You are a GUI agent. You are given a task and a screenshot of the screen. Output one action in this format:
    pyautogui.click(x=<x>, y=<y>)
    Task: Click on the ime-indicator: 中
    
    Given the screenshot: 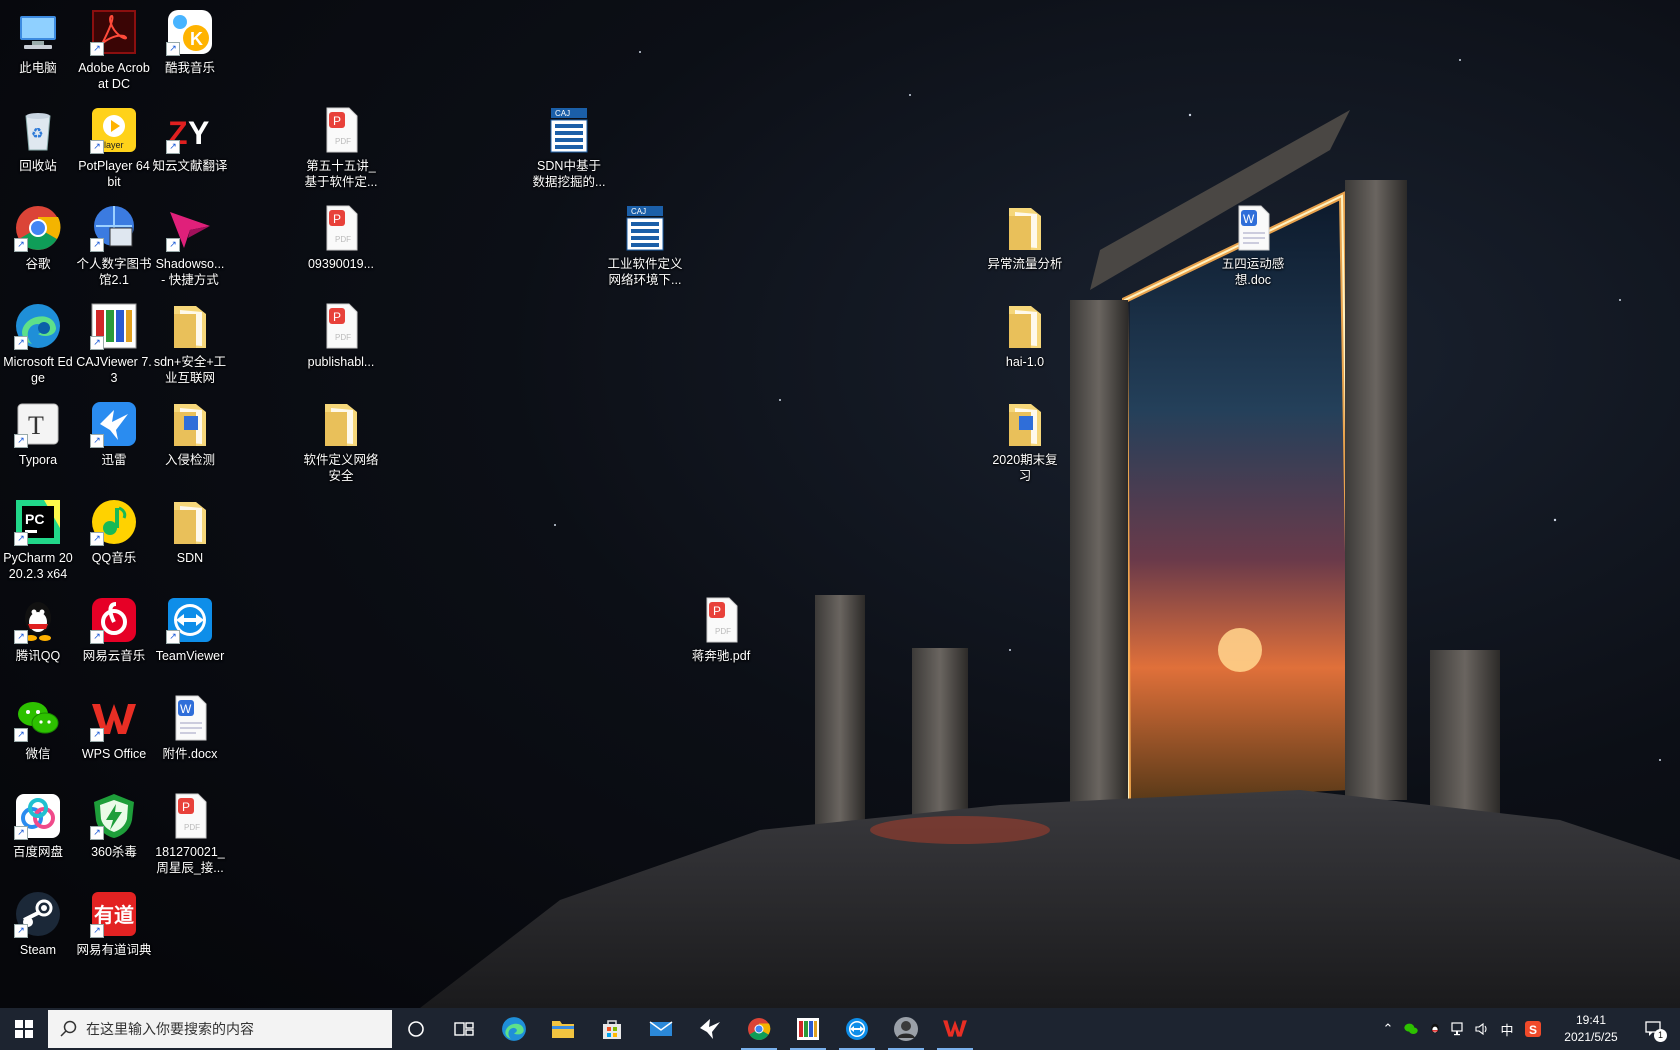 What is the action you would take?
    pyautogui.click(x=1507, y=1030)
    